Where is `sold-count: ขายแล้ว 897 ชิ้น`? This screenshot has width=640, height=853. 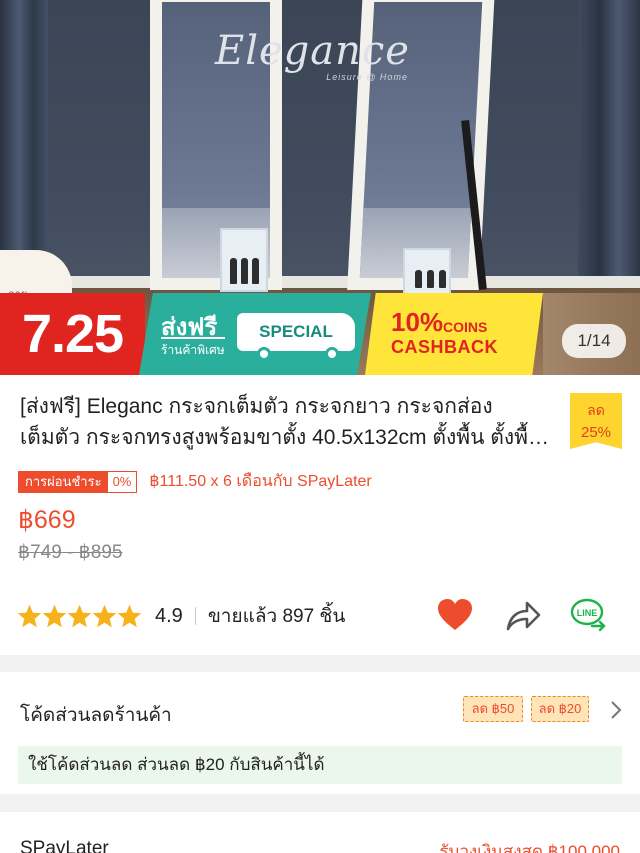
sold-count: ขายแล้ว 897 ชิ้น is located at coordinates (276, 616).